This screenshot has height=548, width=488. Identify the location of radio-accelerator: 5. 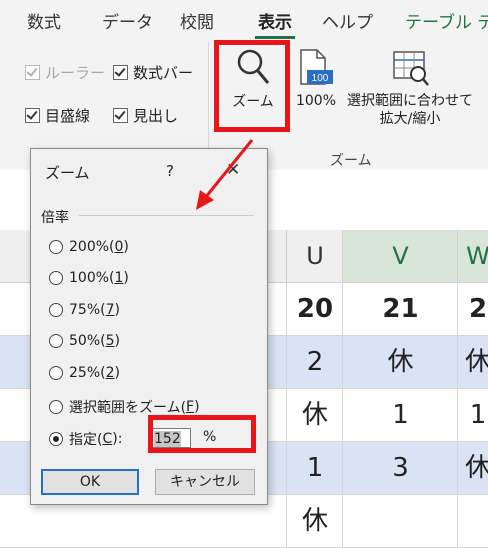
(110, 341).